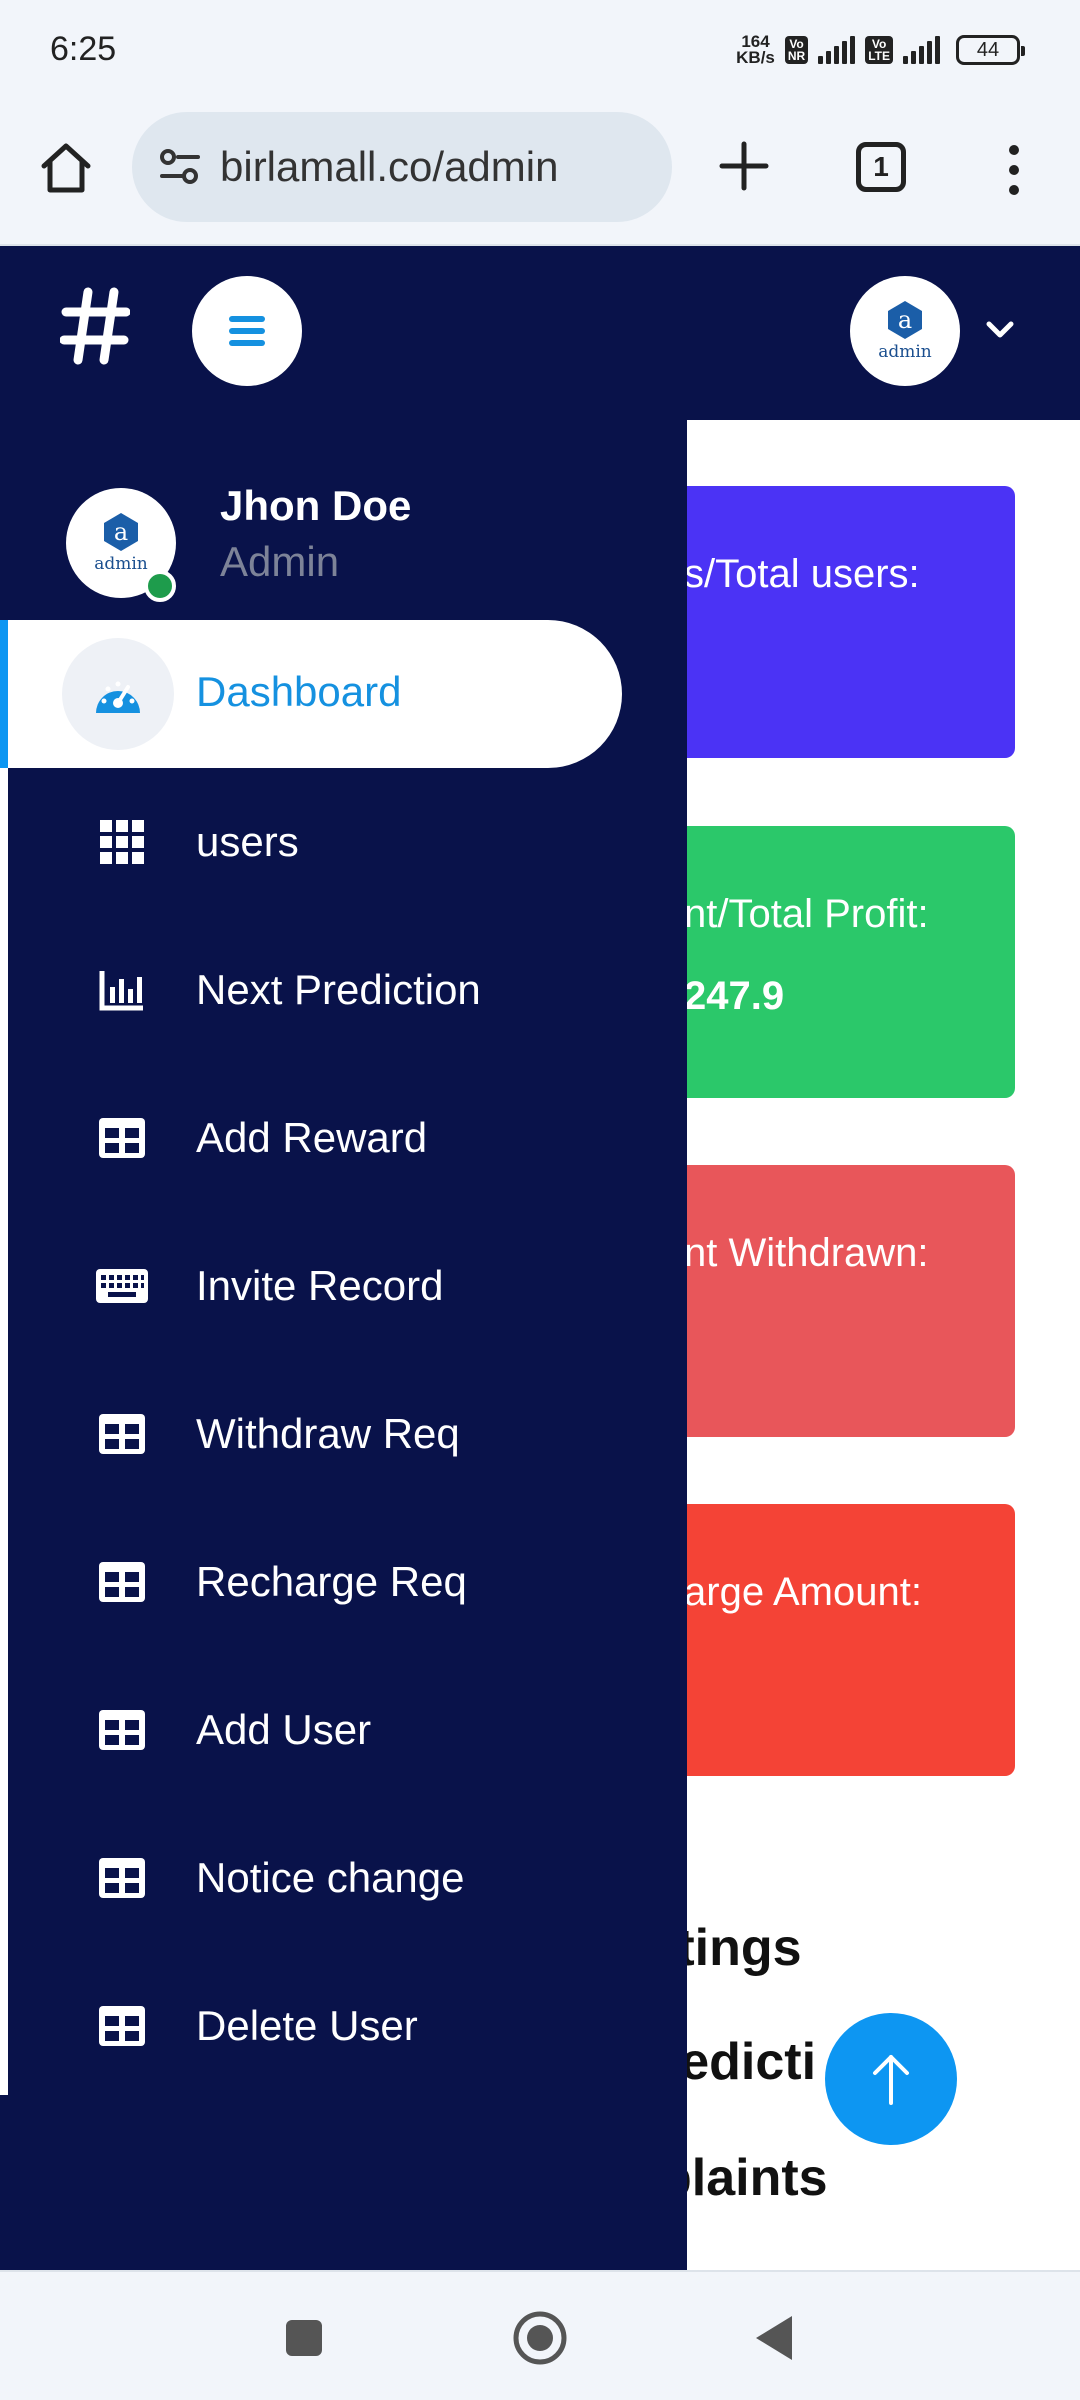  Describe the element at coordinates (338, 989) in the screenshot. I see `sidebar-item-label: Next Prediction` at that location.